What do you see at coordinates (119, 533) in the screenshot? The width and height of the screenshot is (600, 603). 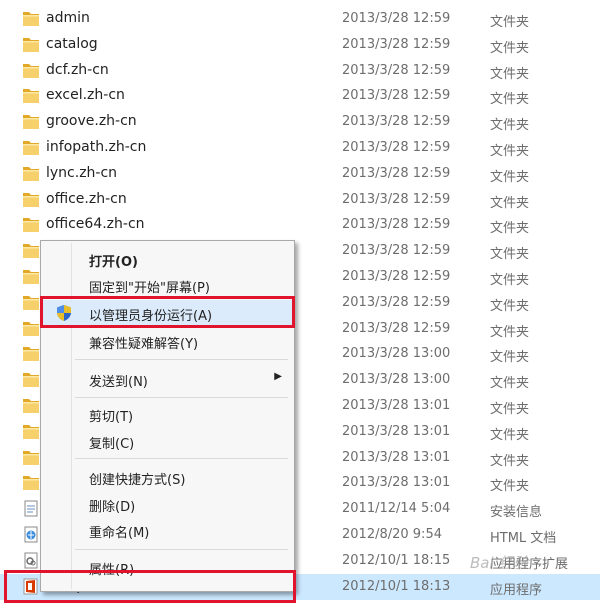 I see `menu-item-rename-label: 重命名(M)` at bounding box center [119, 533].